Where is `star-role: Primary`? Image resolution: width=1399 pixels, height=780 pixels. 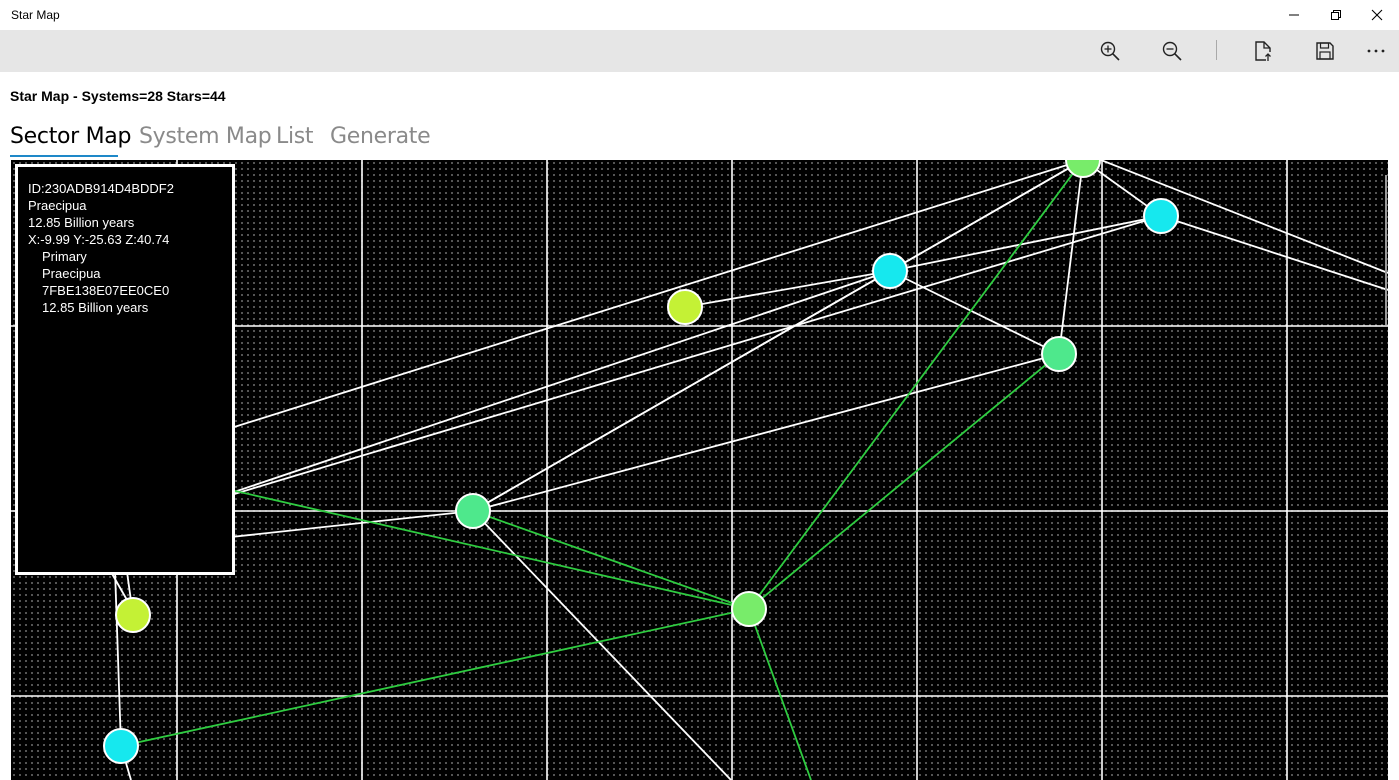 star-role: Primary is located at coordinates (64, 256).